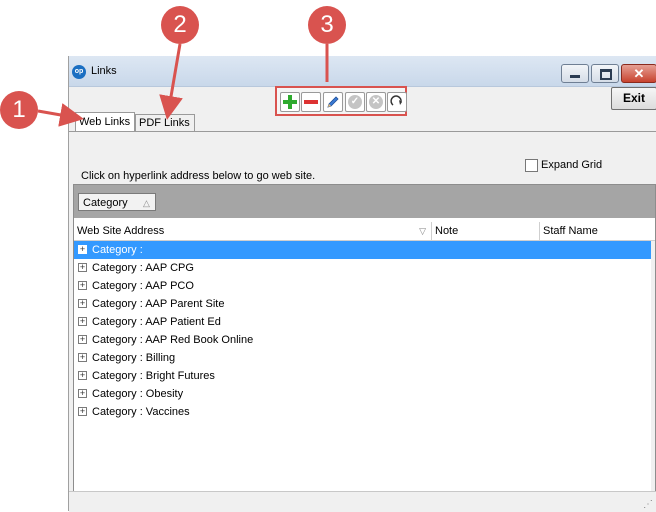 The width and height of the screenshot is (656, 512). I want to click on expand-grid-label: Expand Grid, so click(572, 165).